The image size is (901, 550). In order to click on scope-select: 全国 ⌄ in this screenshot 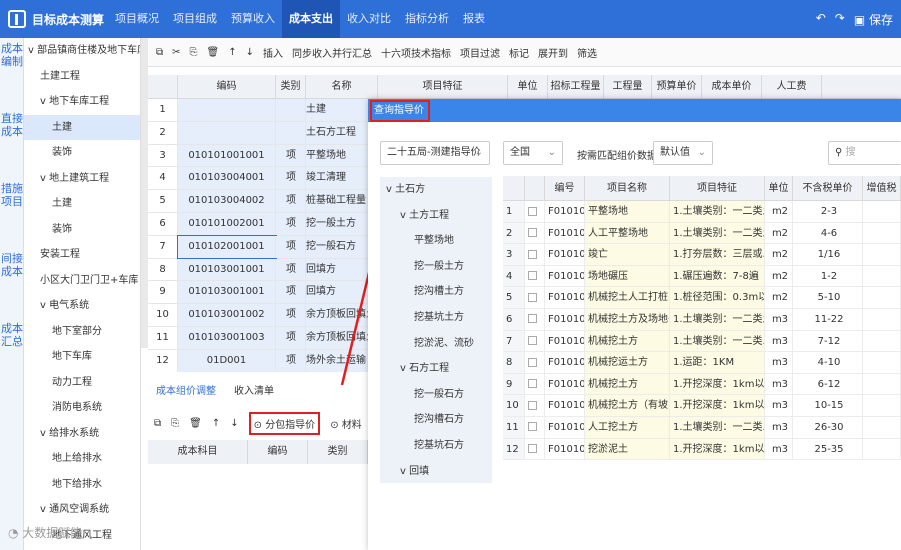, I will do `click(533, 153)`.